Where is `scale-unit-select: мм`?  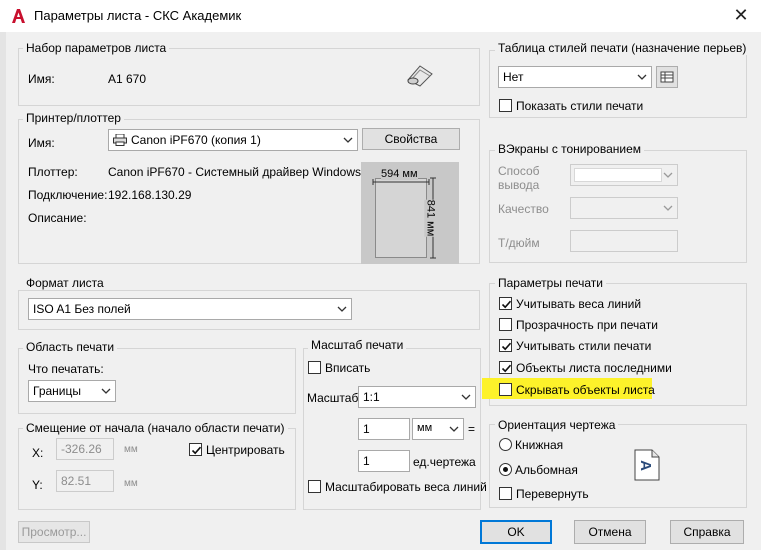 scale-unit-select: мм is located at coordinates (438, 429).